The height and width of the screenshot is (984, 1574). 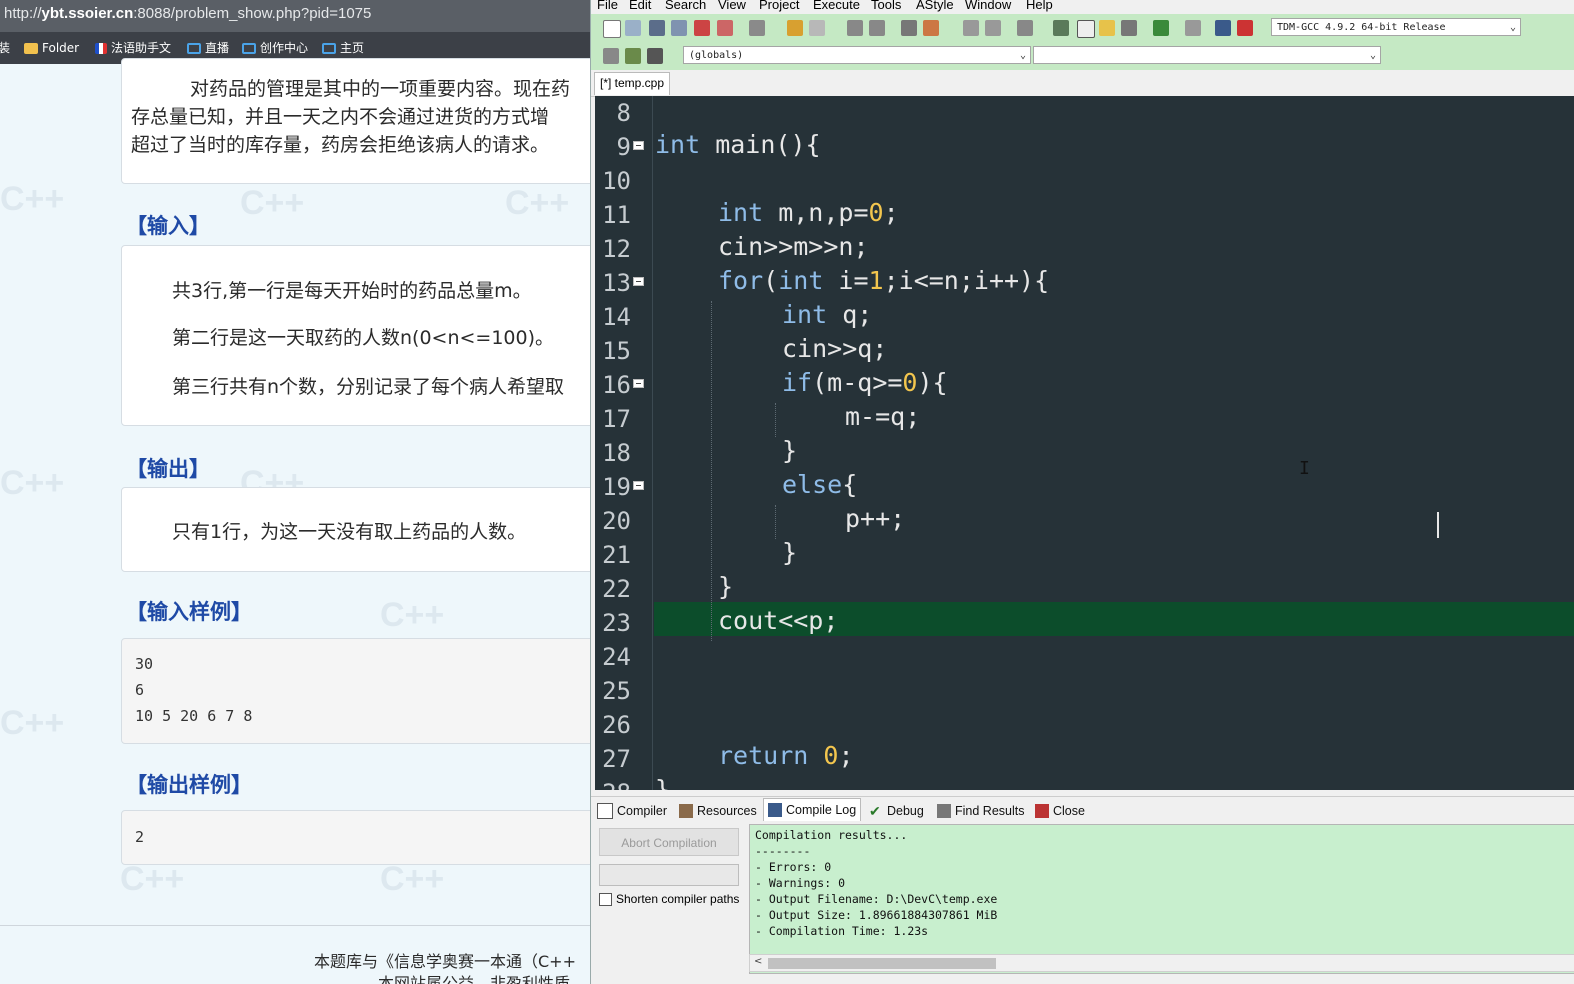 I want to click on log-horizontal-scrollbar: <, so click(x=1161, y=963).